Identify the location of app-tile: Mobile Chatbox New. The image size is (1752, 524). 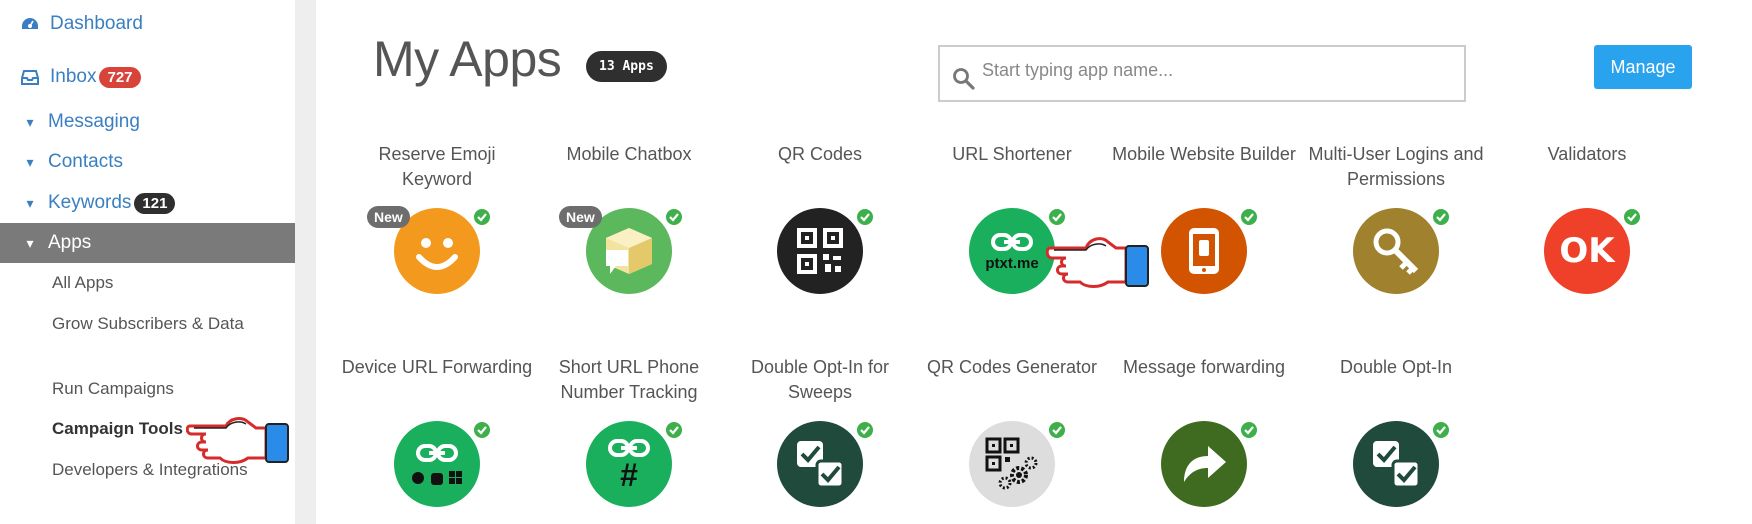
(629, 220).